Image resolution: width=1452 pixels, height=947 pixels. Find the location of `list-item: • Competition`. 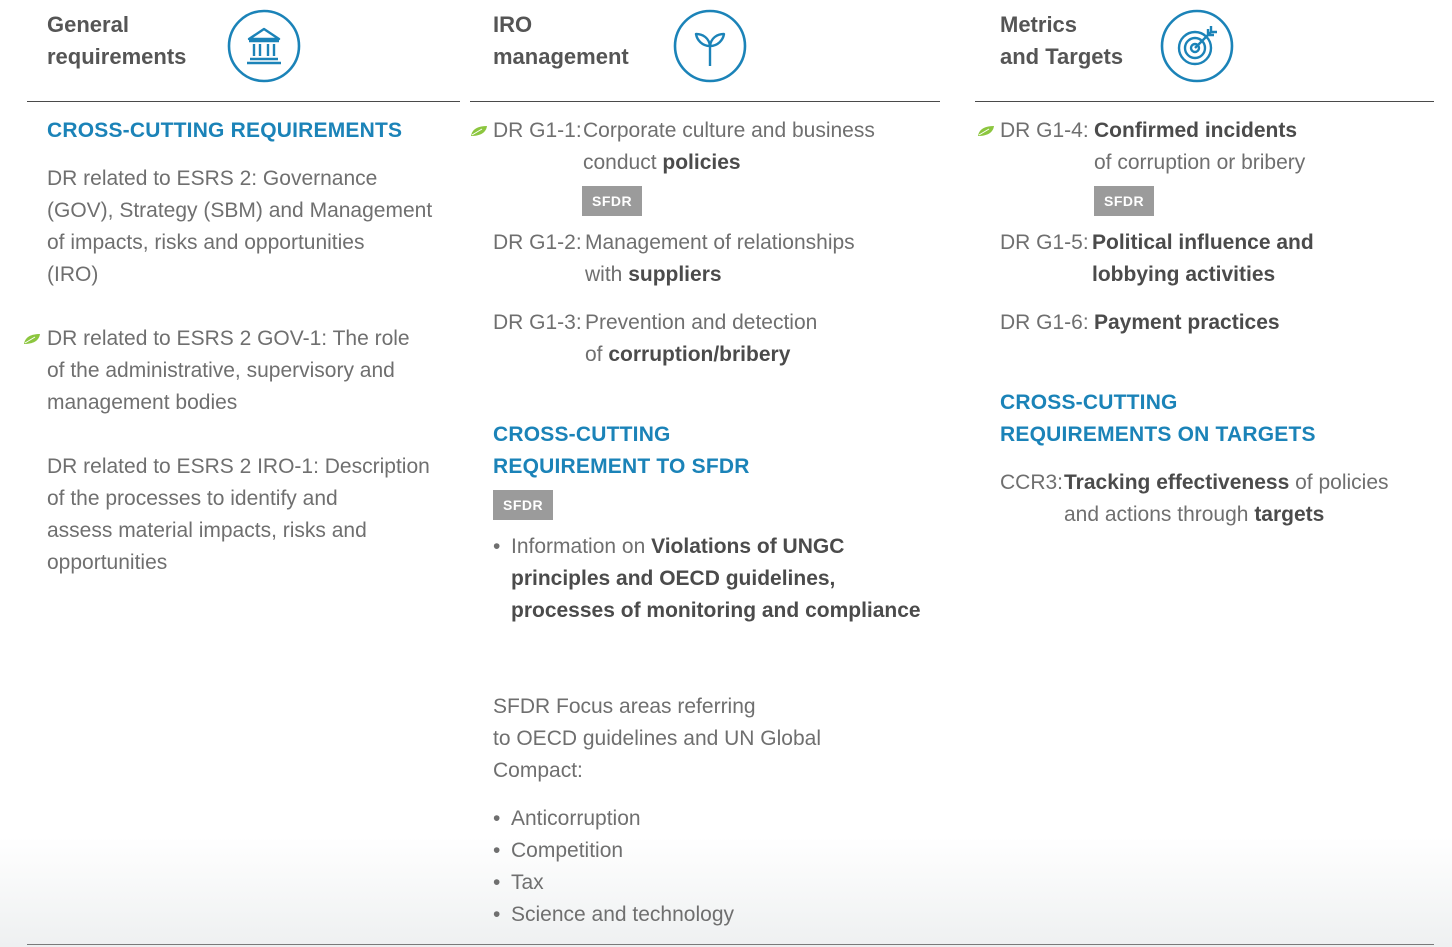

list-item: • Competition is located at coordinates (558, 850).